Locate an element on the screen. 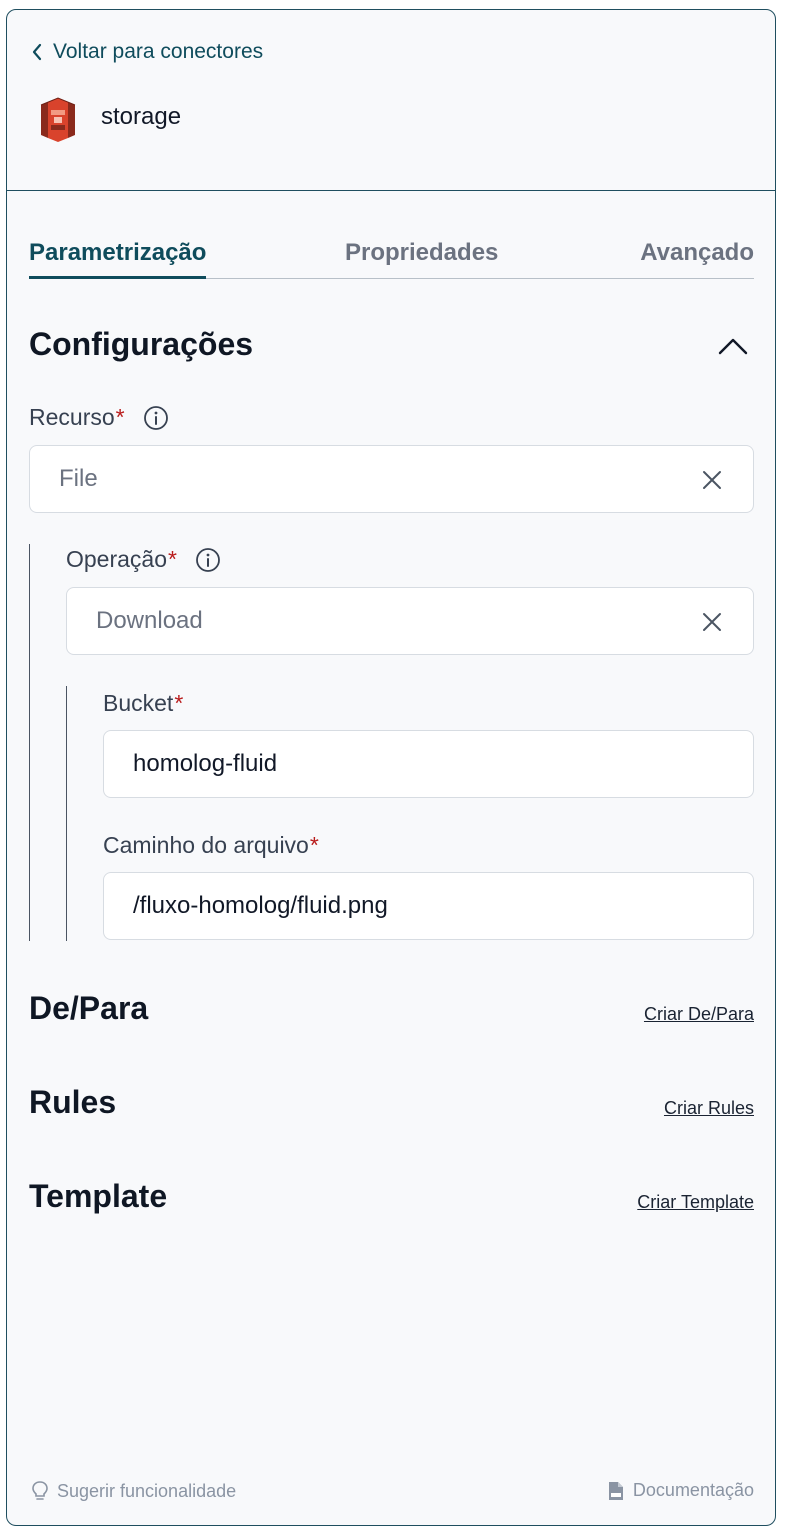 The height and width of the screenshot is (1530, 786). back-to-connectors-link: Voltar para conectores is located at coordinates (147, 52).